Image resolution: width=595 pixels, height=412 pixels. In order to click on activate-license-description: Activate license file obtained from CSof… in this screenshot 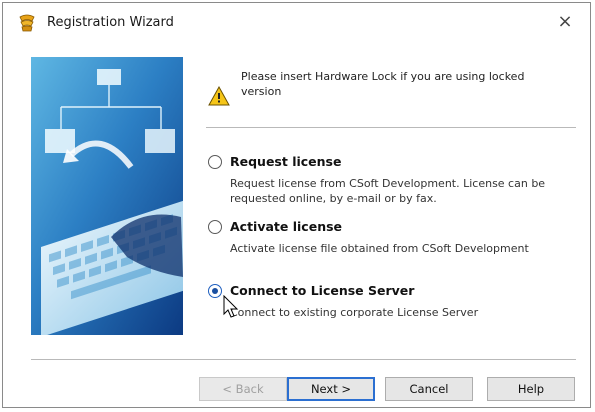, I will do `click(379, 248)`.